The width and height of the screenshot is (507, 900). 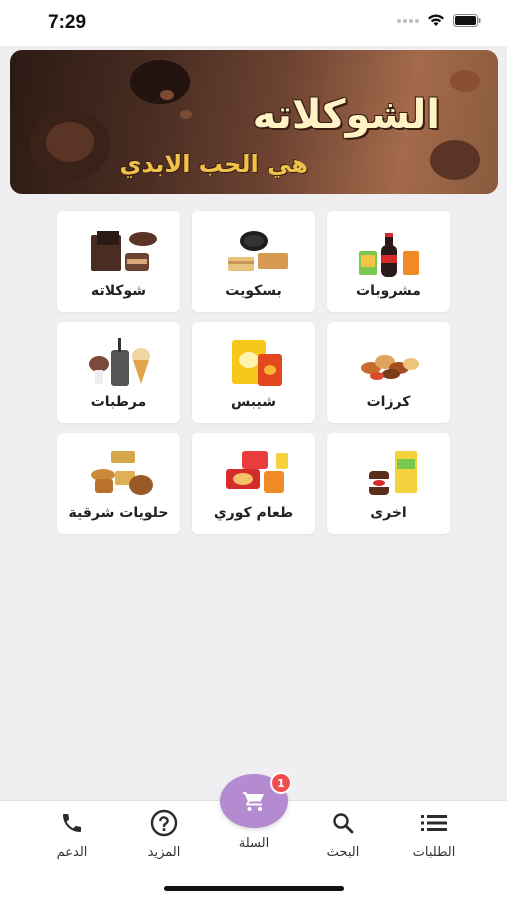 I want to click on nav-support: الدعم, so click(x=72, y=837).